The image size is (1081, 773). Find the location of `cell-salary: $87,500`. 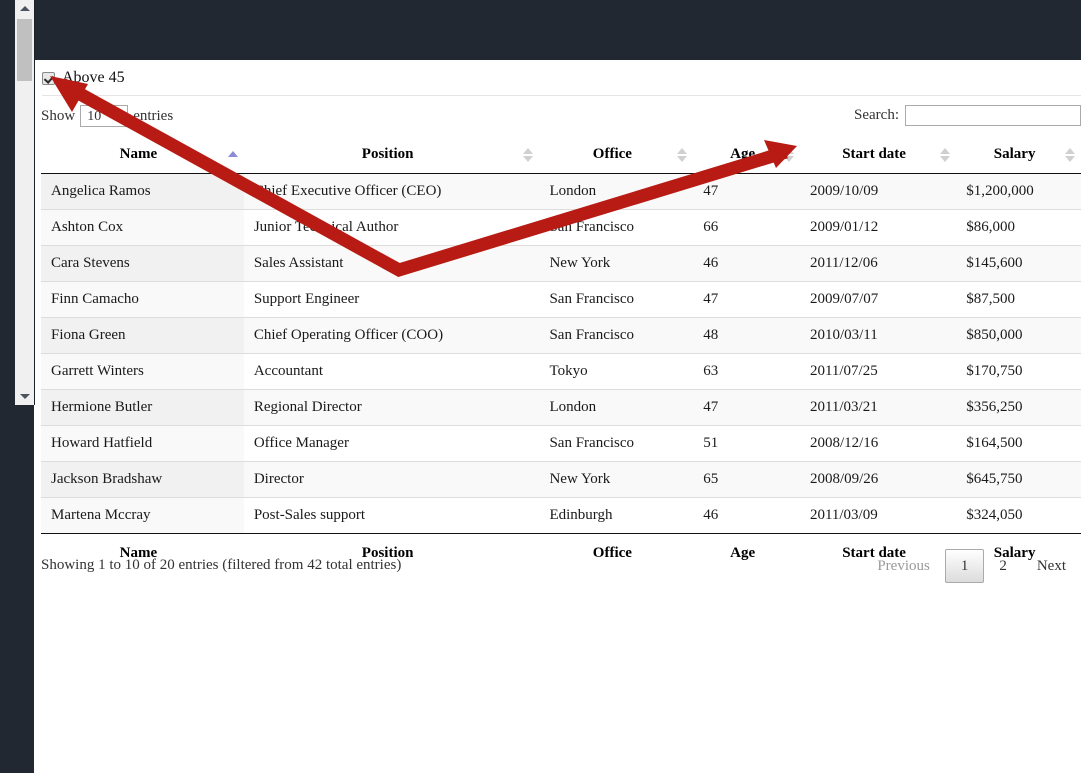

cell-salary: $87,500 is located at coordinates (1018, 299).